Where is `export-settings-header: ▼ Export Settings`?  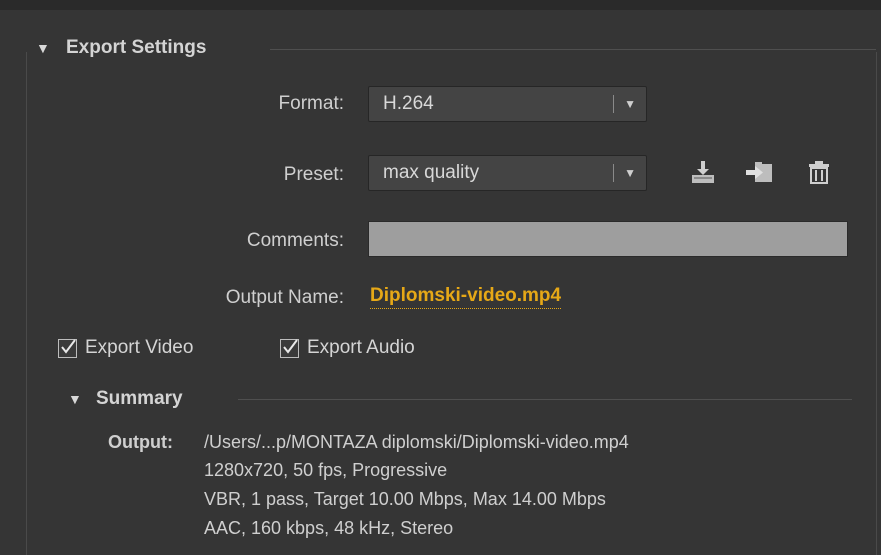 export-settings-header: ▼ Export Settings is located at coordinates (121, 48).